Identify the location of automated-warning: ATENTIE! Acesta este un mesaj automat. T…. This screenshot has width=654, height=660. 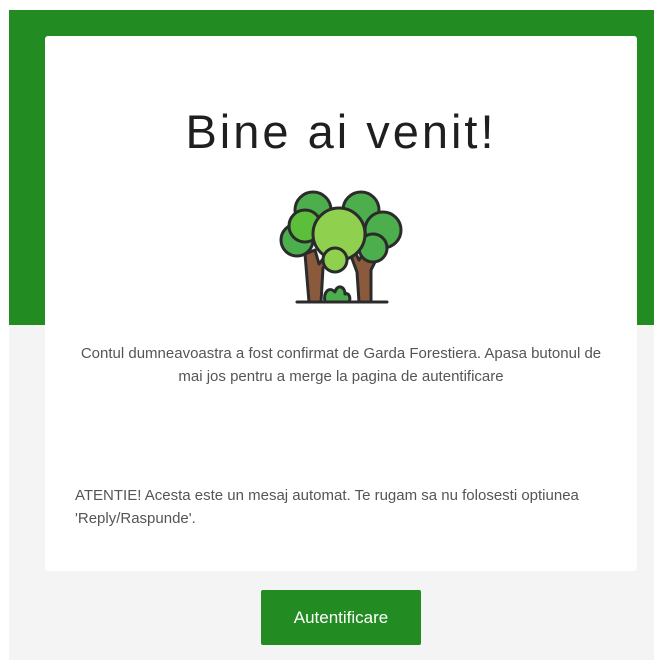
(327, 507).